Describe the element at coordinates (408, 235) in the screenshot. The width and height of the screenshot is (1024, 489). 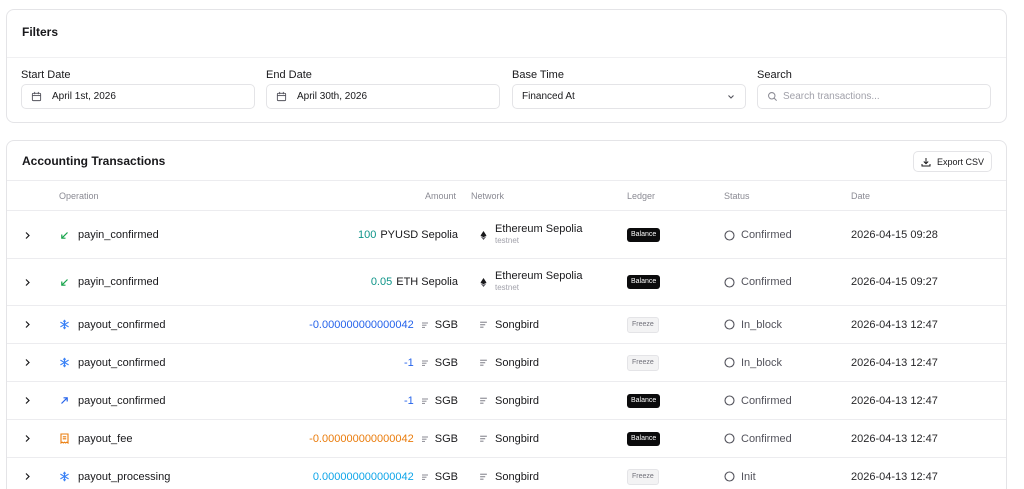
I see `amount-cell: 100 PYUSD Sepolia` at that location.